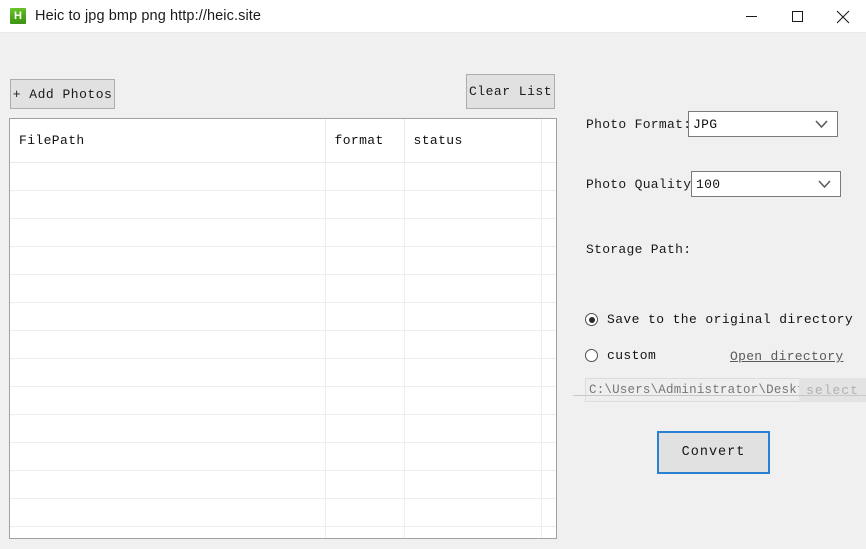 This screenshot has height=549, width=866. I want to click on title-bar: H Heic to jpg bmp png http://heic.site, so click(433, 16).